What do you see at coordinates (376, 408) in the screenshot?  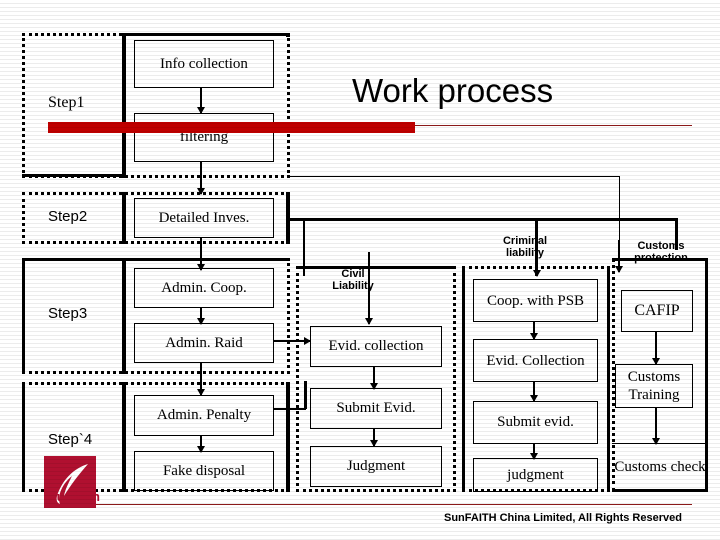 I see `node-submit-evid-civil: Submit Evid.` at bounding box center [376, 408].